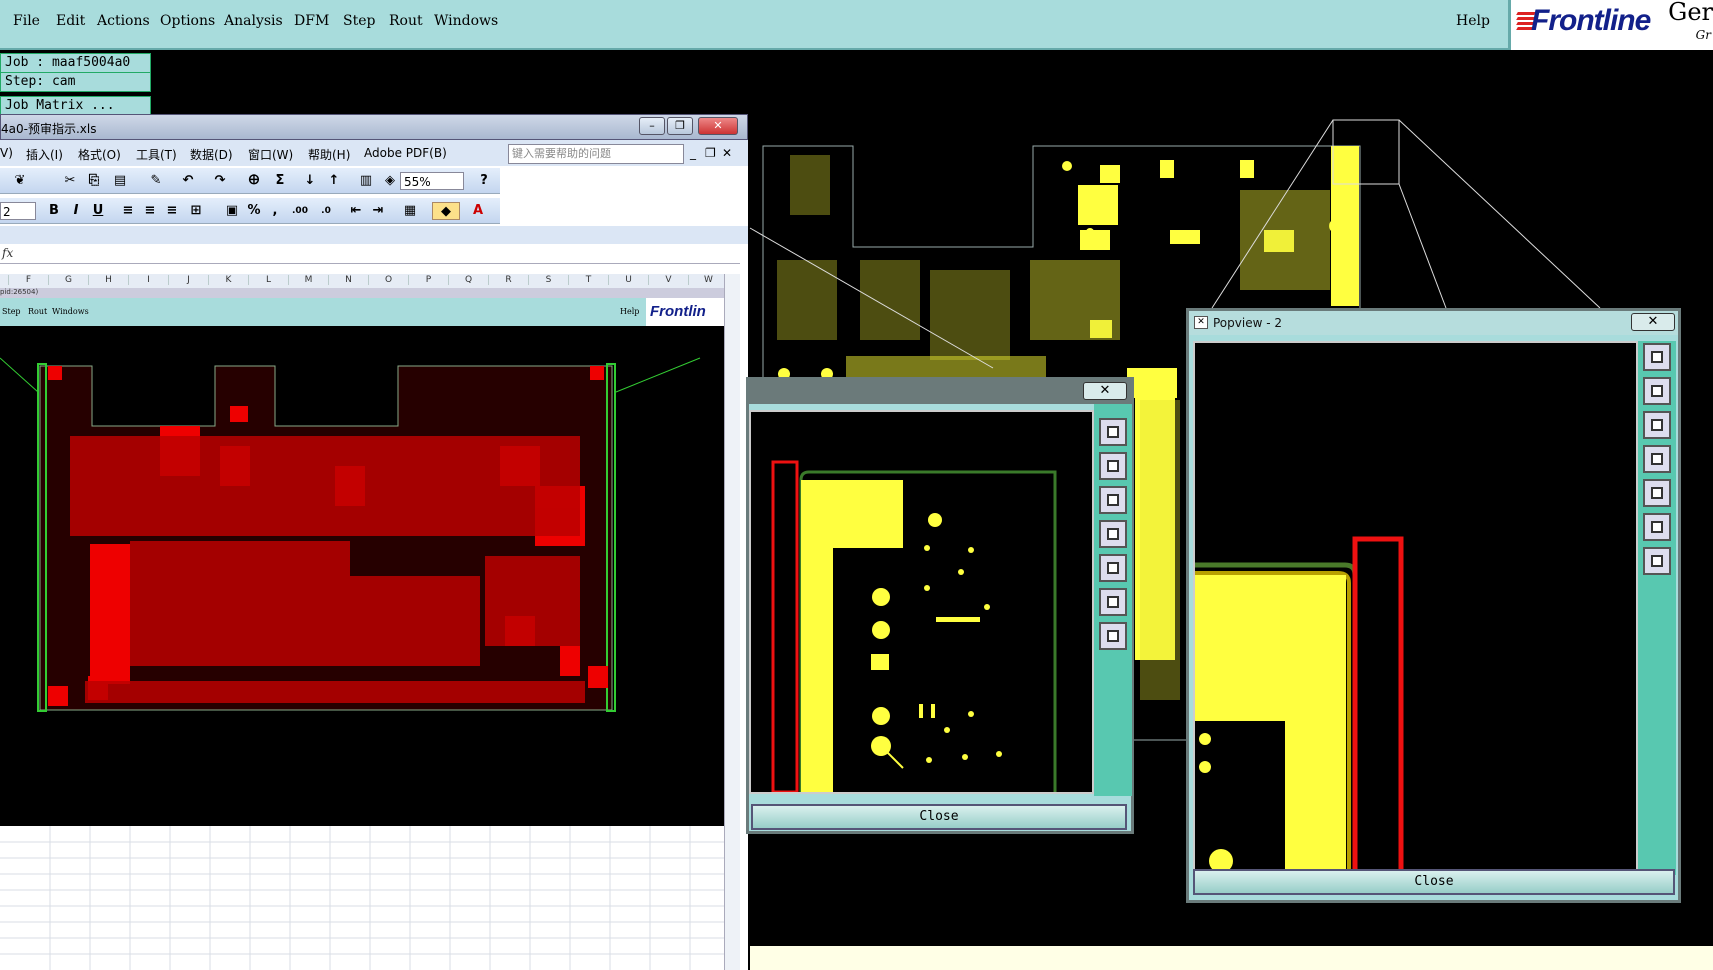 The height and width of the screenshot is (970, 1713). I want to click on help-icon: ?, so click(484, 181).